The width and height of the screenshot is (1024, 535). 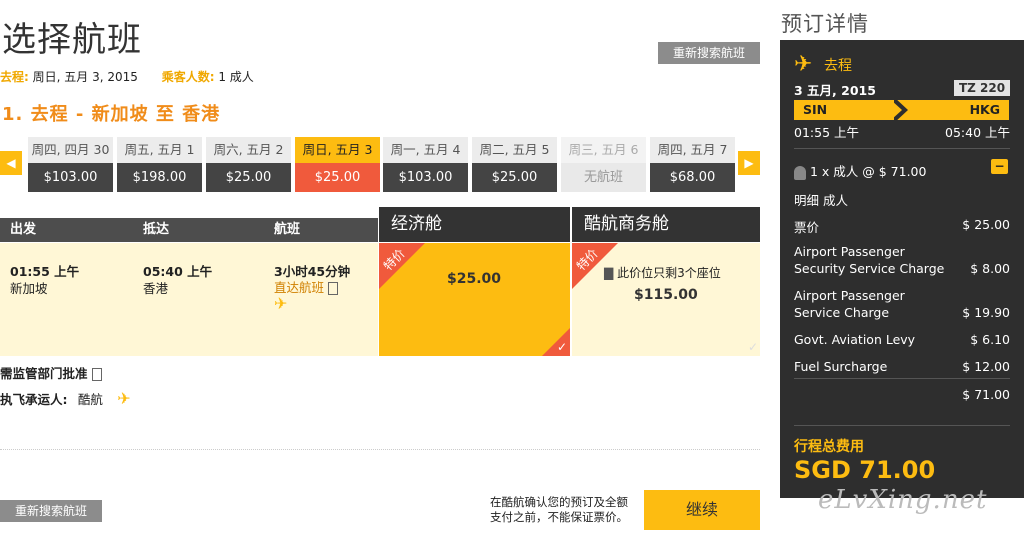 What do you see at coordinates (826, 132) in the screenshot?
I see `sidebar-dep-time: 01:55 上午` at bounding box center [826, 132].